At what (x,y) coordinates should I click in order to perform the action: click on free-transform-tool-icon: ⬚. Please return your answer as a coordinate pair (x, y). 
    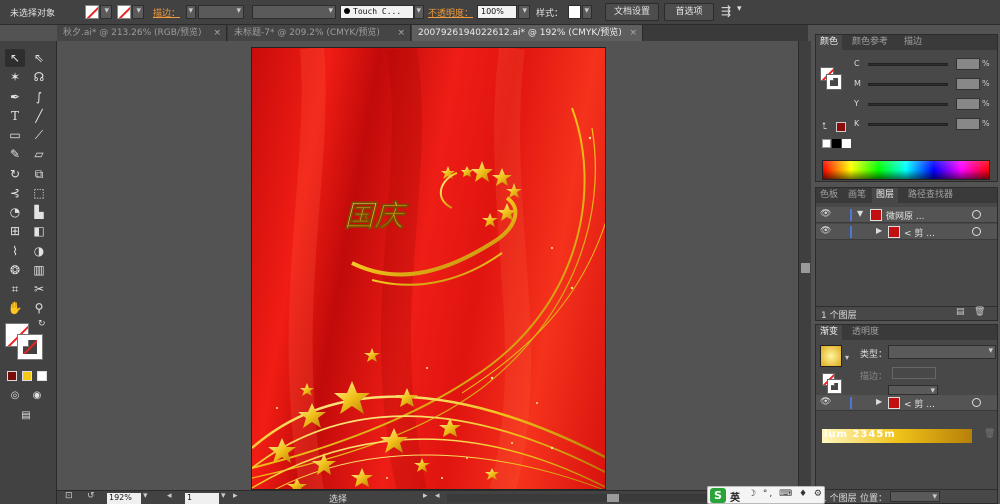
    Looking at the image, I should click on (39, 193).